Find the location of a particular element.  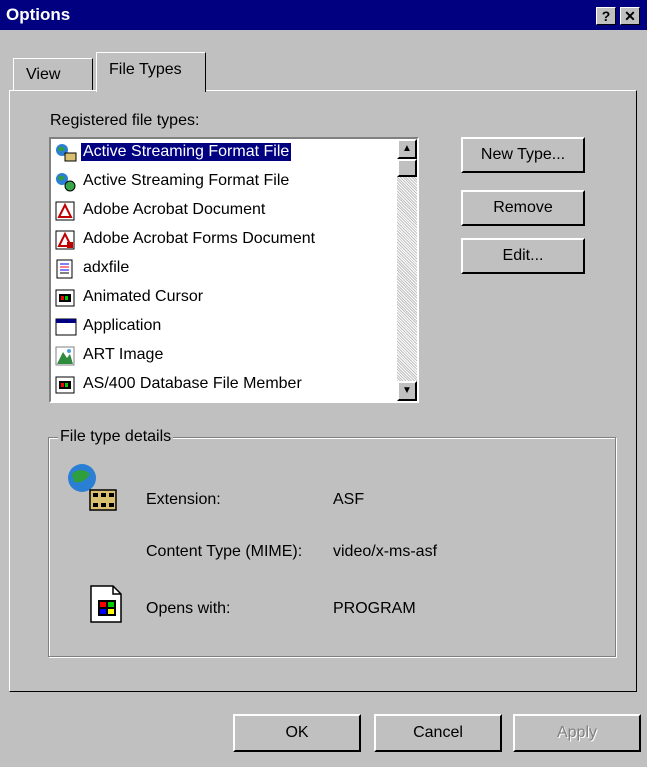

opens-with-label: Opens with: is located at coordinates (188, 608).